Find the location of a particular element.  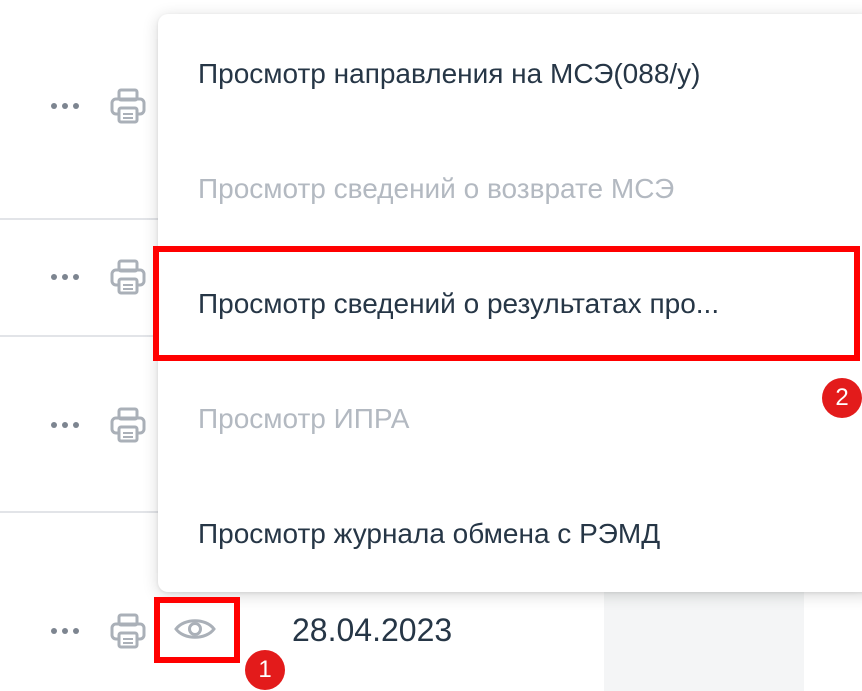

menu-item-view-ipra: Просмотр ИПРА is located at coordinates (304, 418).